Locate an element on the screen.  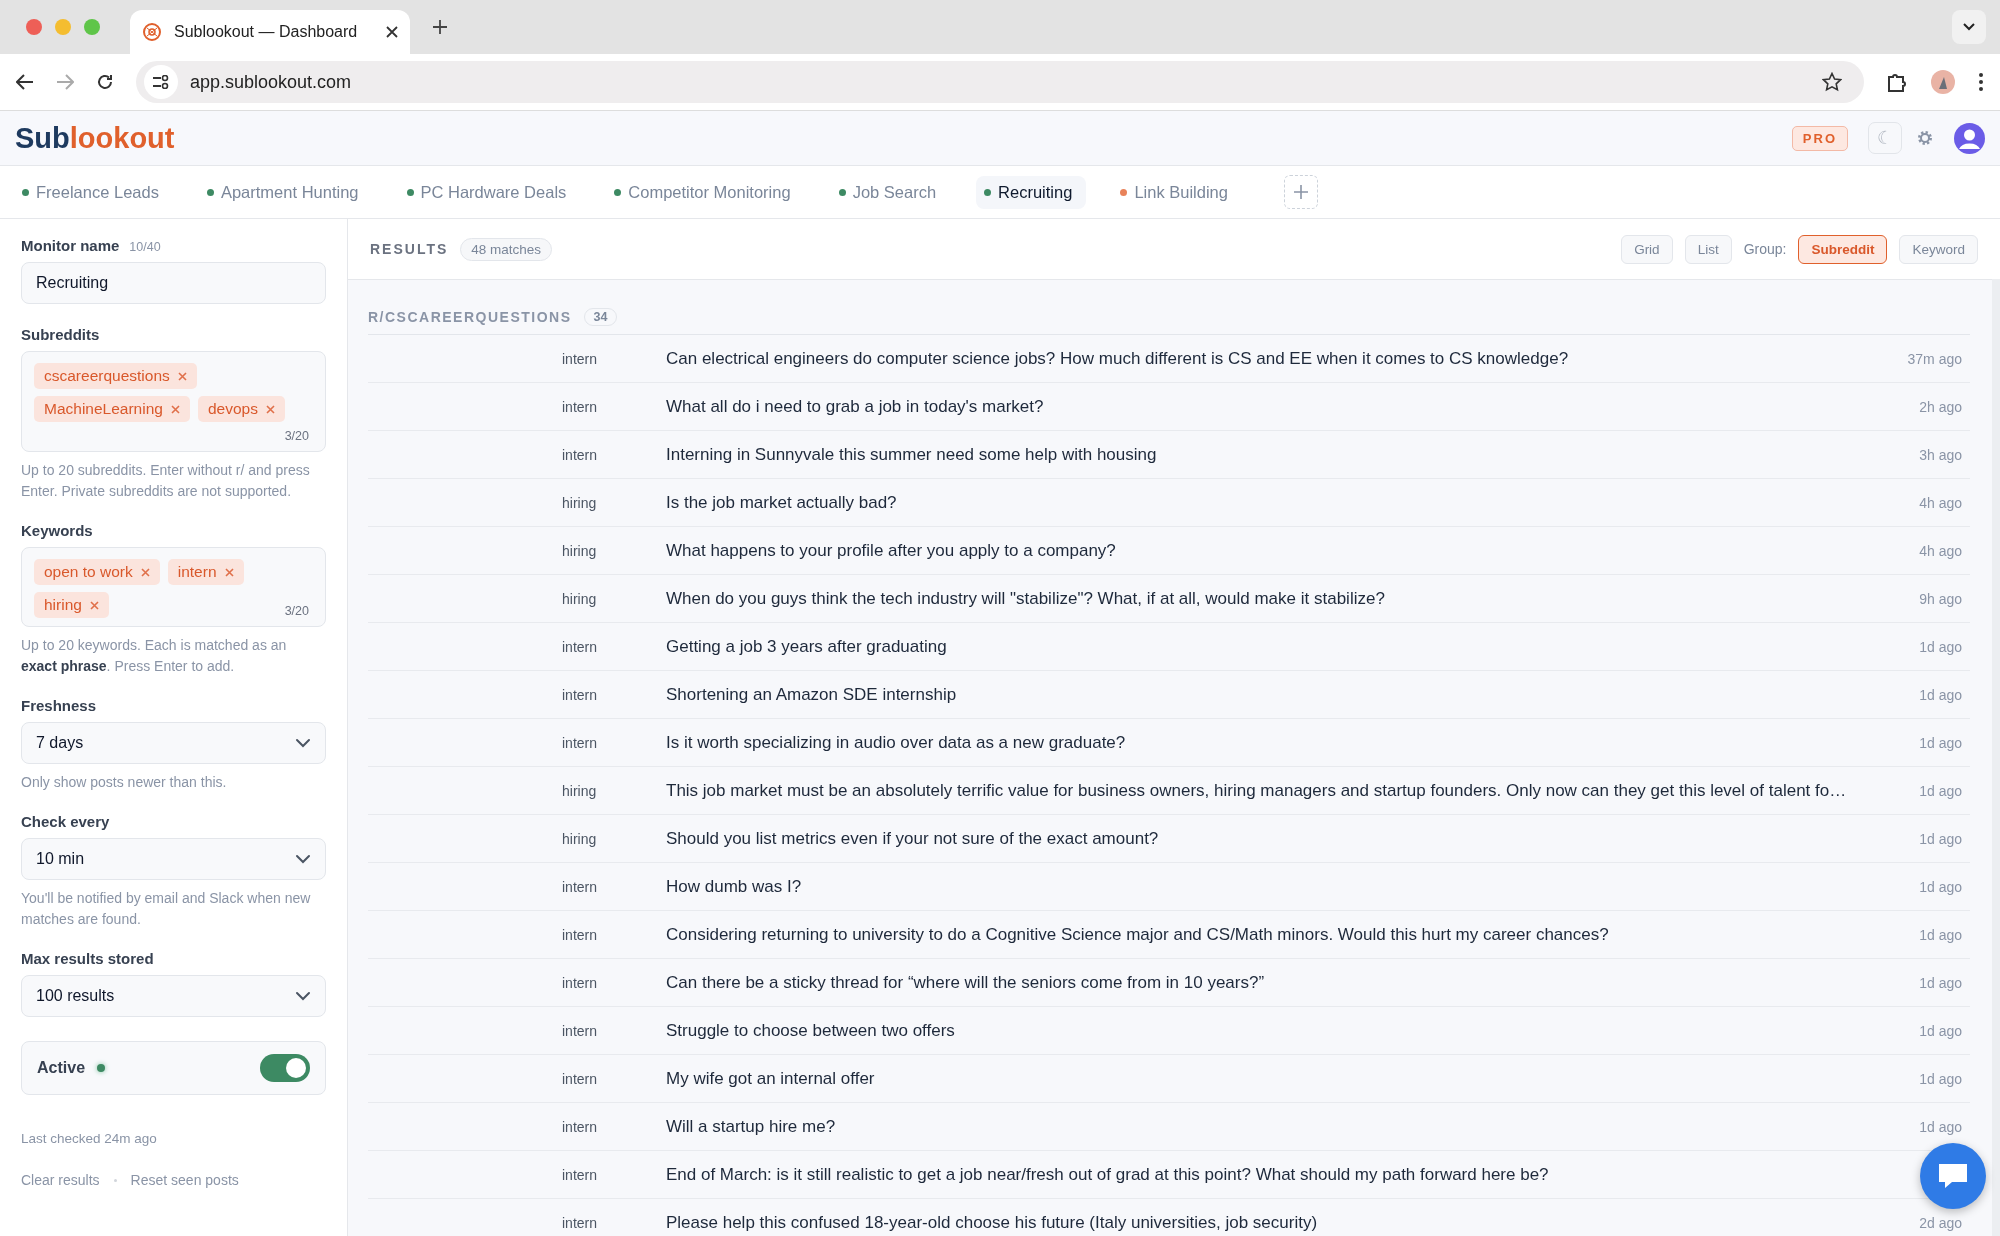
tab-menu-button is located at coordinates (1969, 27).